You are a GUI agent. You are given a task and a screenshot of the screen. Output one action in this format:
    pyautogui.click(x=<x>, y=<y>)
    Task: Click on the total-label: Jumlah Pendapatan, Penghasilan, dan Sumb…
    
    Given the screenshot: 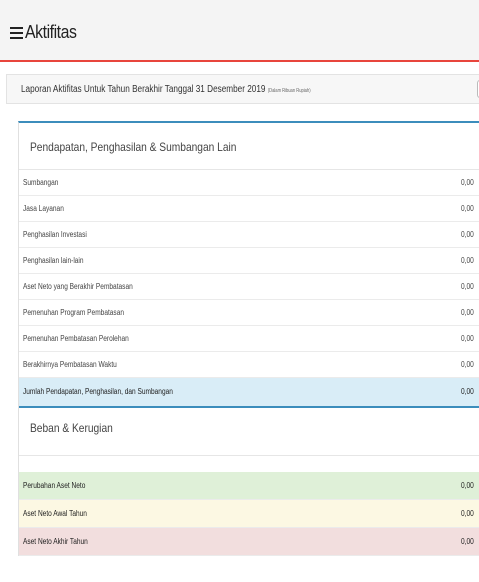 What is the action you would take?
    pyautogui.click(x=98, y=391)
    